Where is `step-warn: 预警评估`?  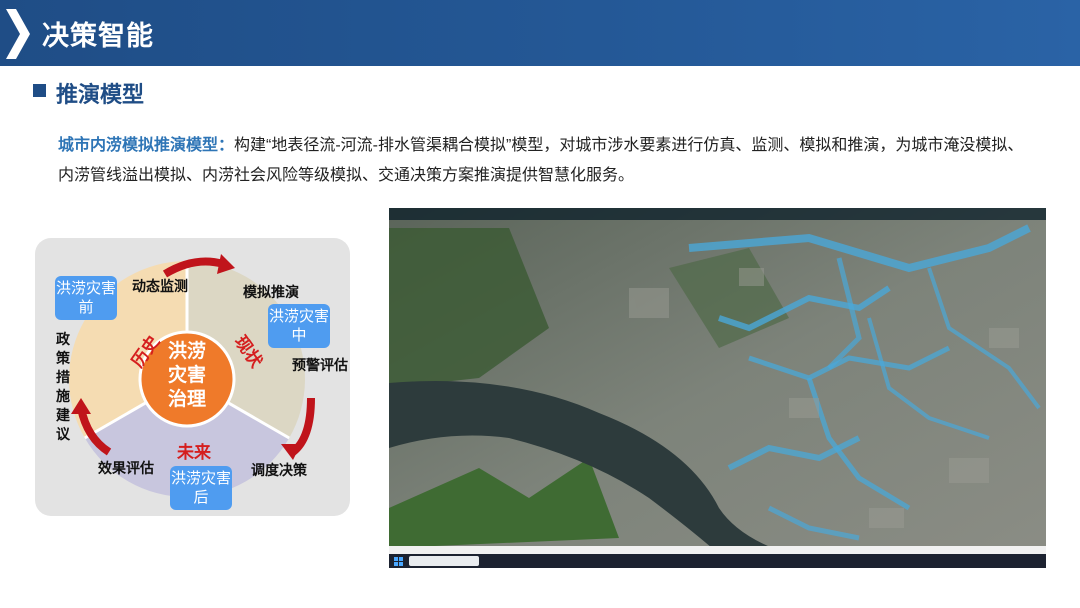
step-warn: 预警评估 is located at coordinates (320, 365).